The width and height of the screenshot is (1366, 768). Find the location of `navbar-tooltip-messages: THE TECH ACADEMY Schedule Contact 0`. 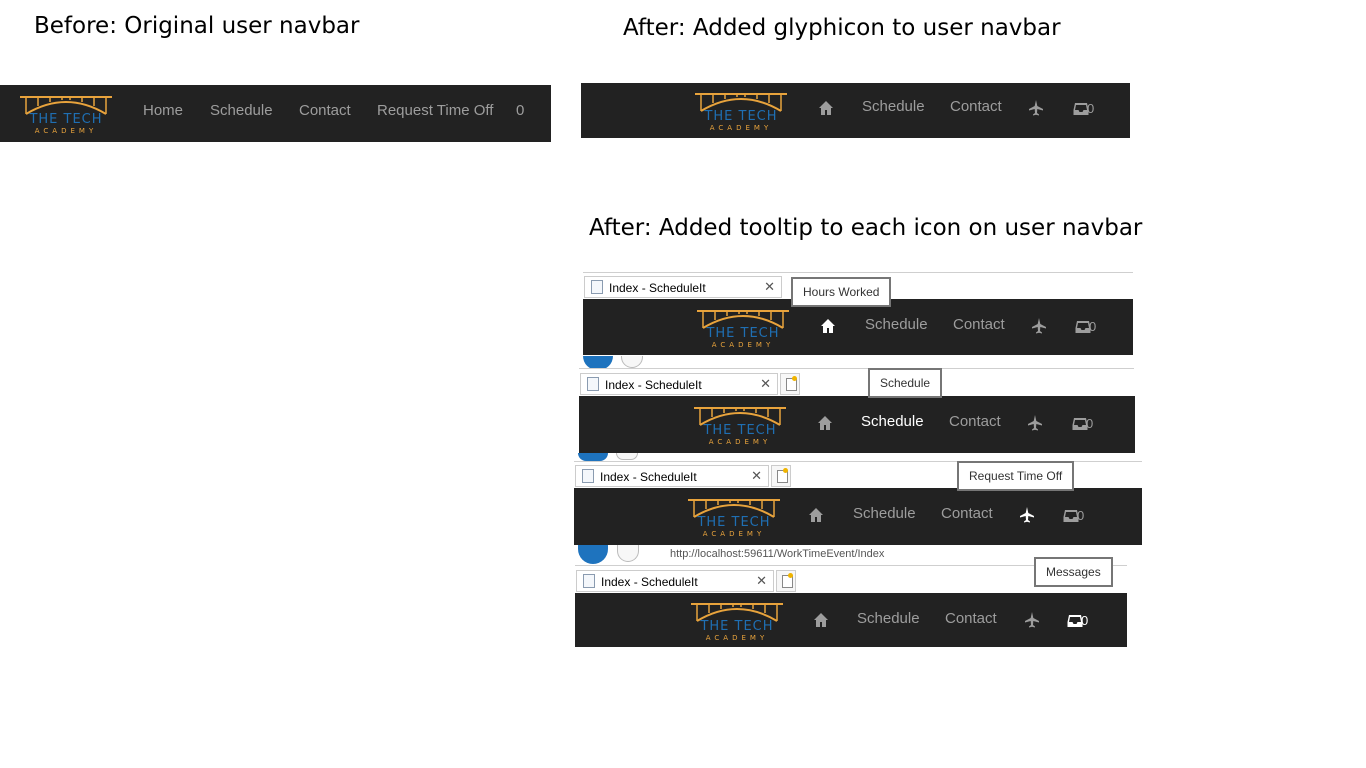

navbar-tooltip-messages: THE TECH ACADEMY Schedule Contact 0 is located at coordinates (851, 620).